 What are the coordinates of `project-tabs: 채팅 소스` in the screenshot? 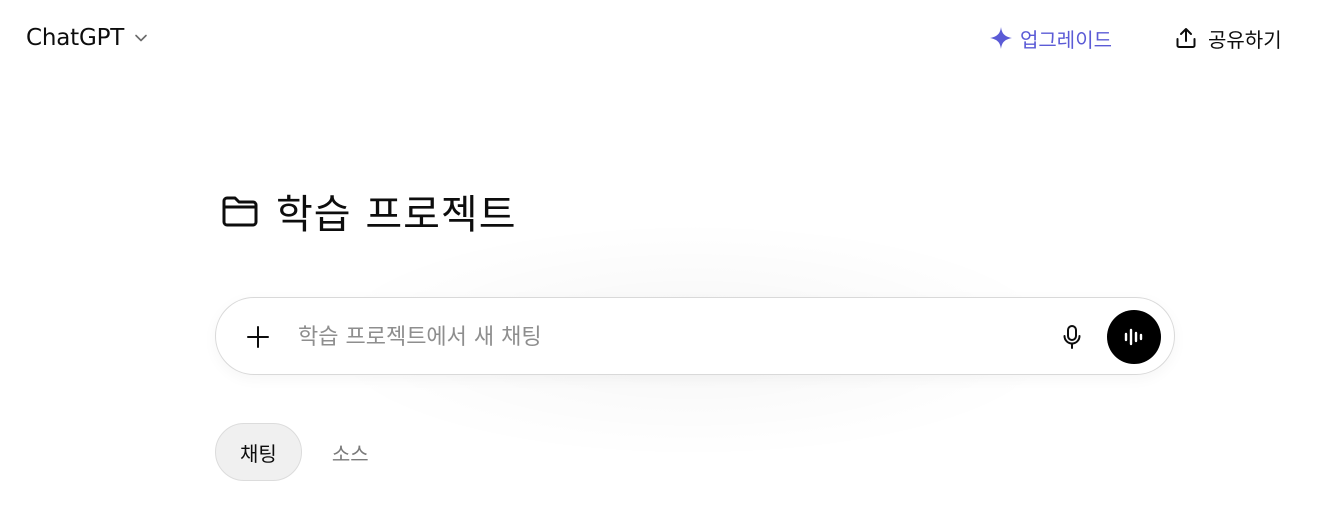 It's located at (304, 452).